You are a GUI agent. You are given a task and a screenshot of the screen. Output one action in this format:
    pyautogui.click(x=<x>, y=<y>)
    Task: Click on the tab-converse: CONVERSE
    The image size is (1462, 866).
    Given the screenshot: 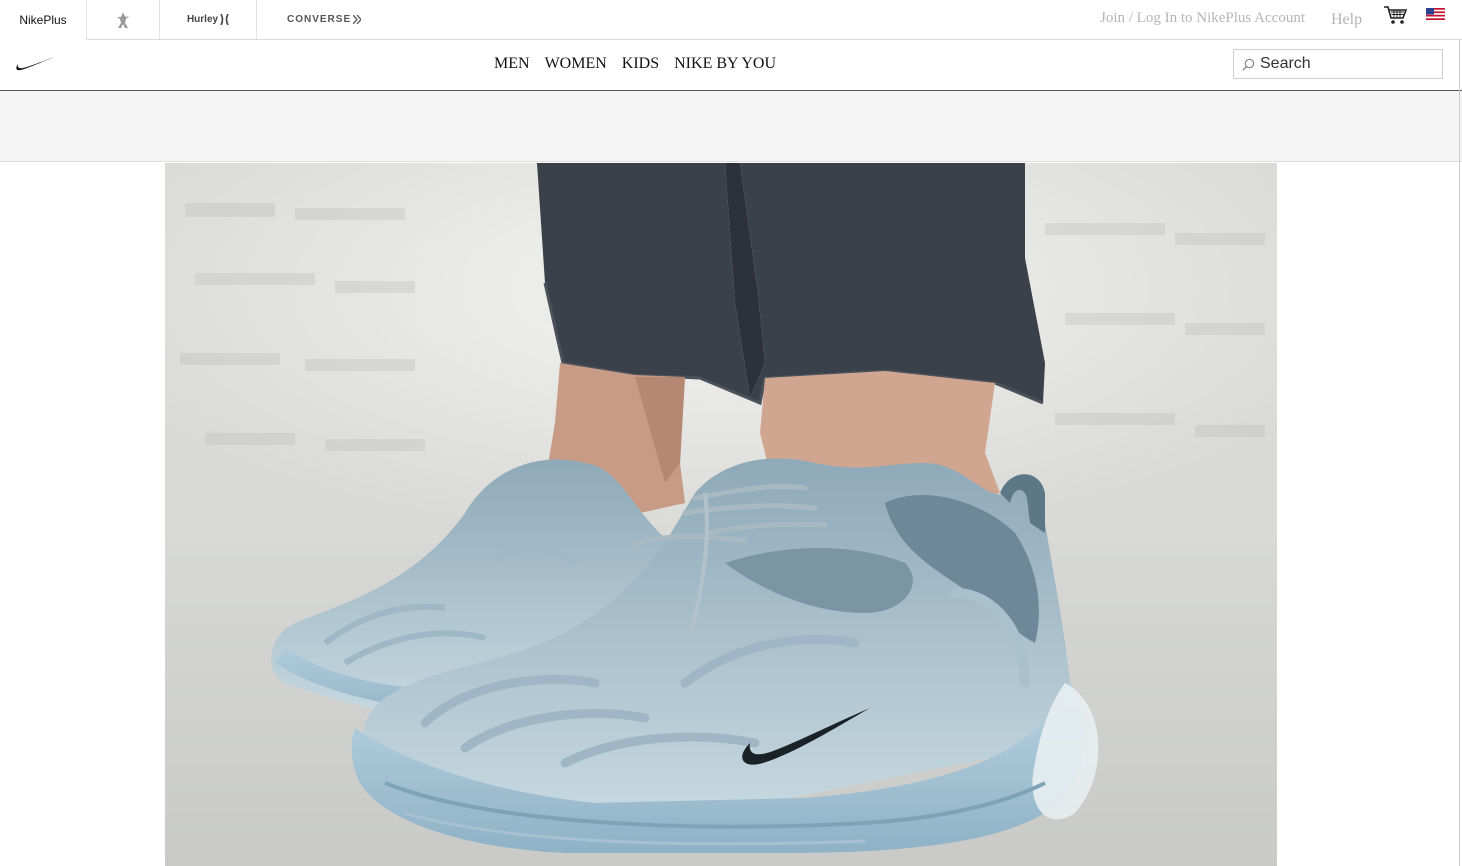 What is the action you would take?
    pyautogui.click(x=322, y=19)
    